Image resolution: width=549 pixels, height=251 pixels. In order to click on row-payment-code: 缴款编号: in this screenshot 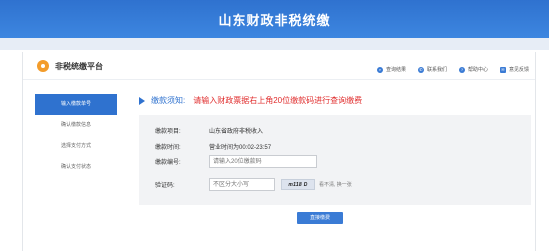, I will do `click(236, 161)`.